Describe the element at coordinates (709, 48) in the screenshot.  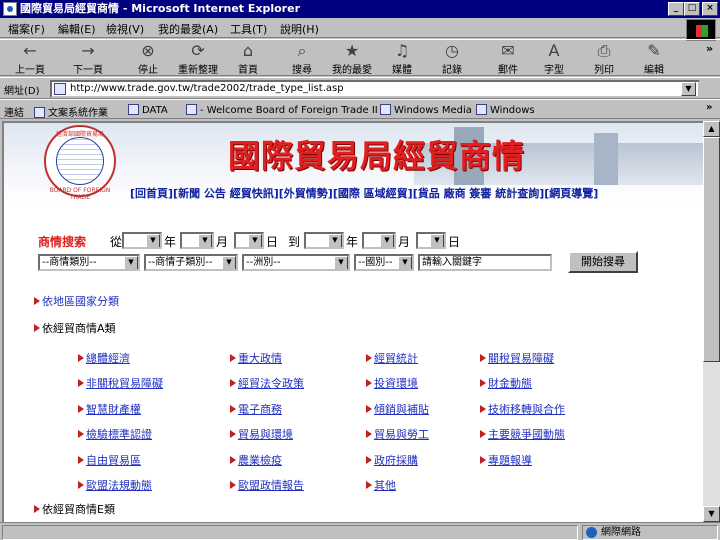
I see `toolbar-overflow-chevron-icon: »` at that location.